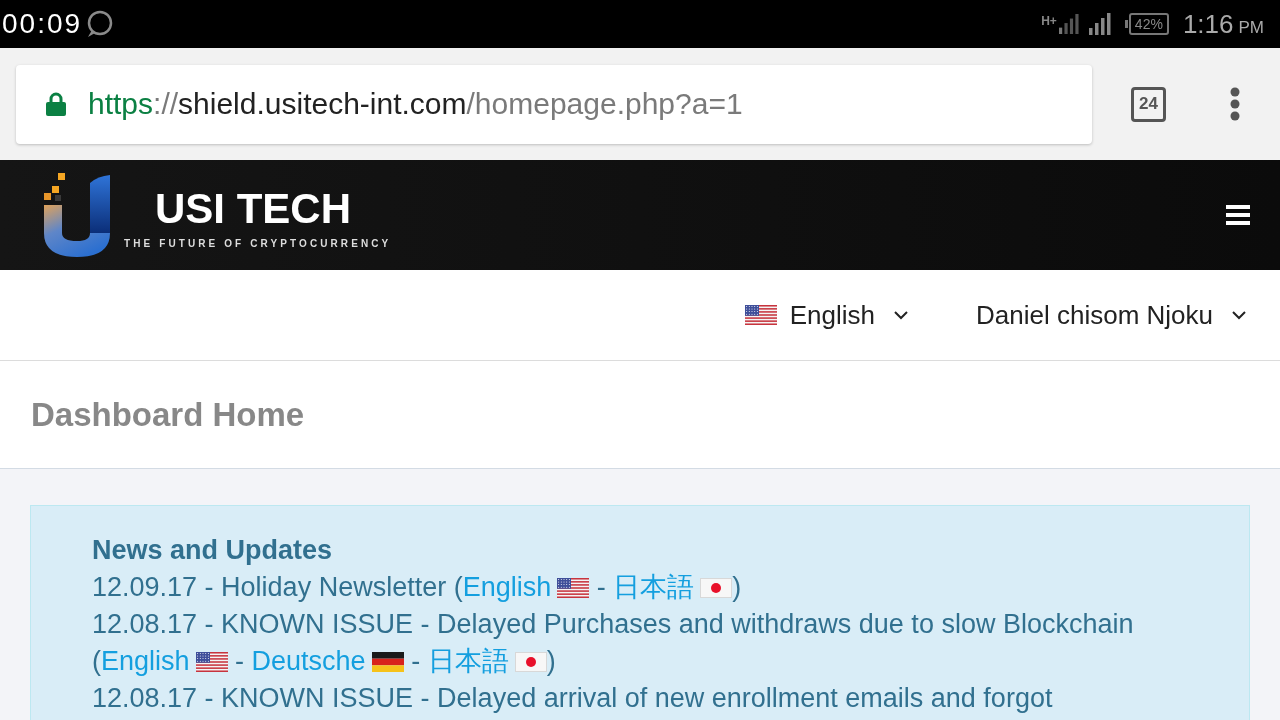  What do you see at coordinates (554, 104) in the screenshot?
I see `address-bar: https://shield.usitech-int.com/homepage.php?a=1` at bounding box center [554, 104].